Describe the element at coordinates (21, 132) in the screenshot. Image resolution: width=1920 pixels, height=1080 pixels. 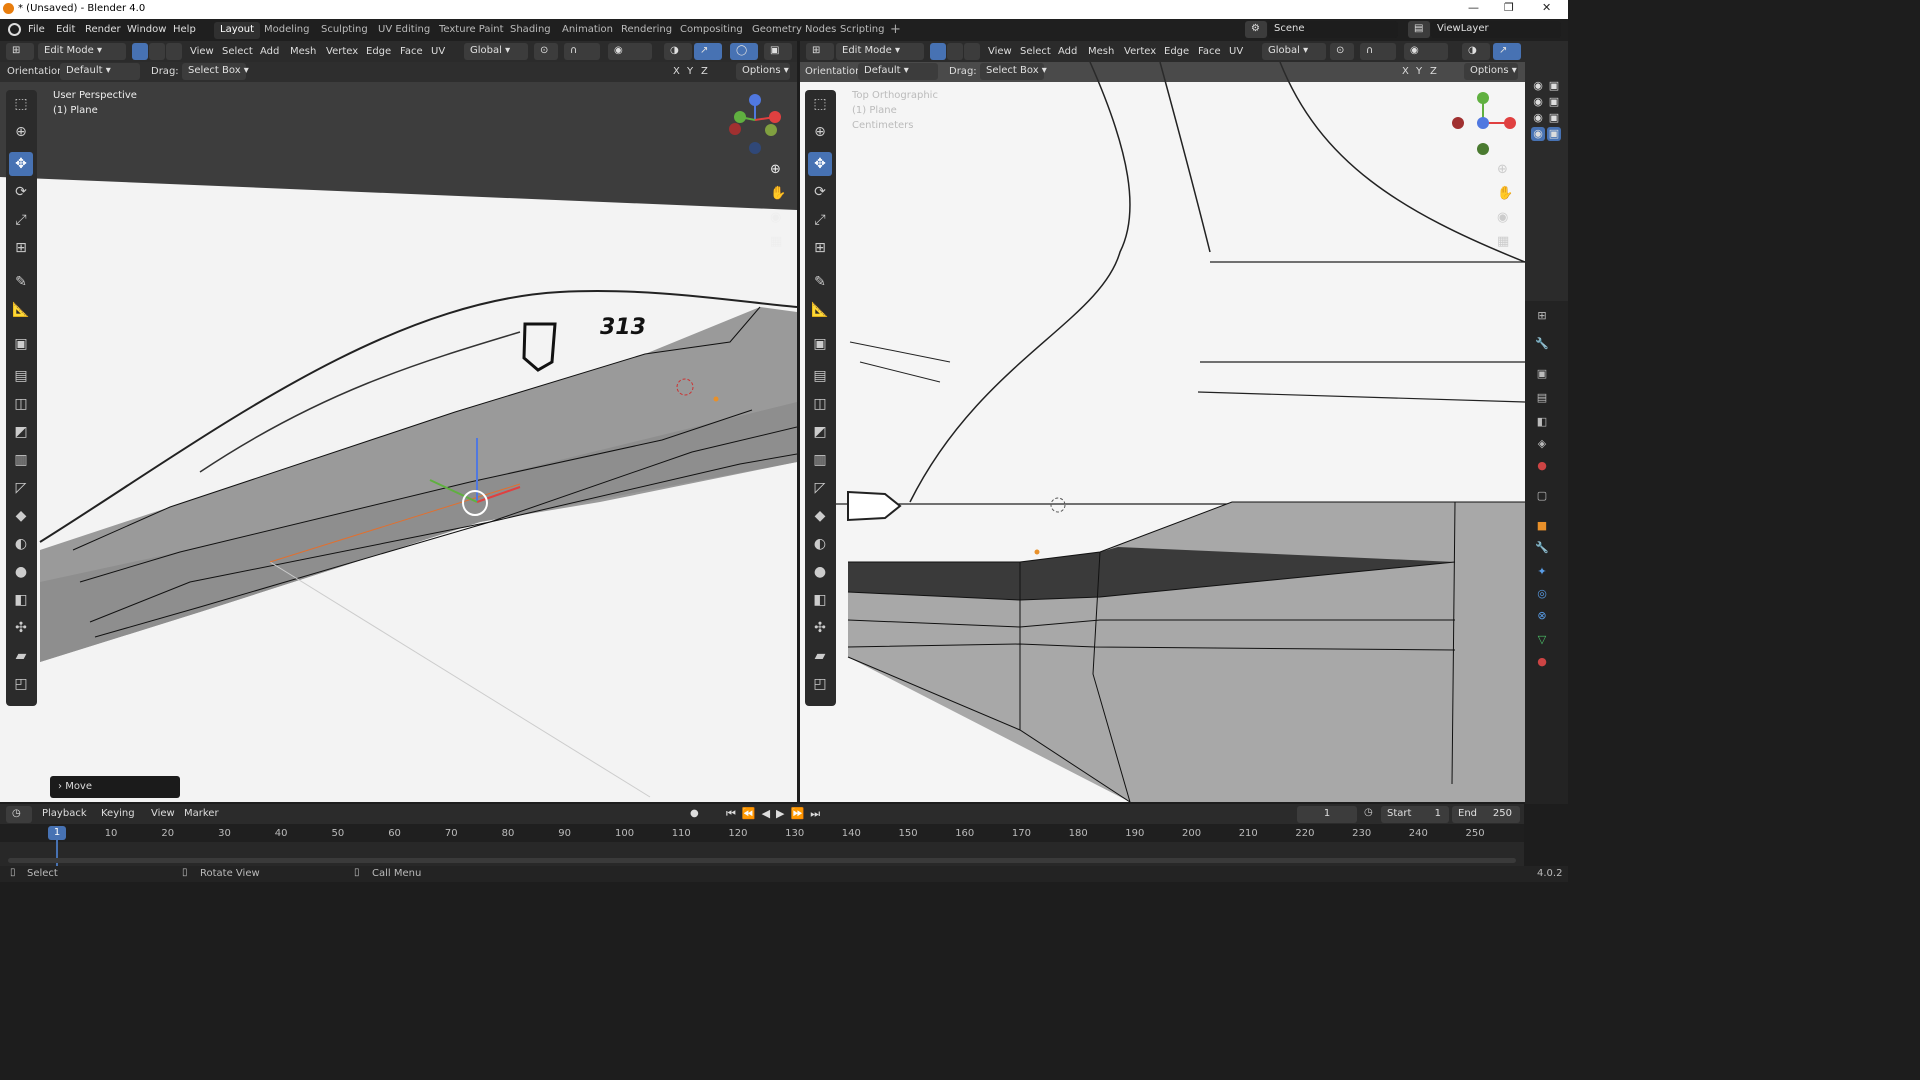
I see `cursor-tool-icon: ⊕` at that location.